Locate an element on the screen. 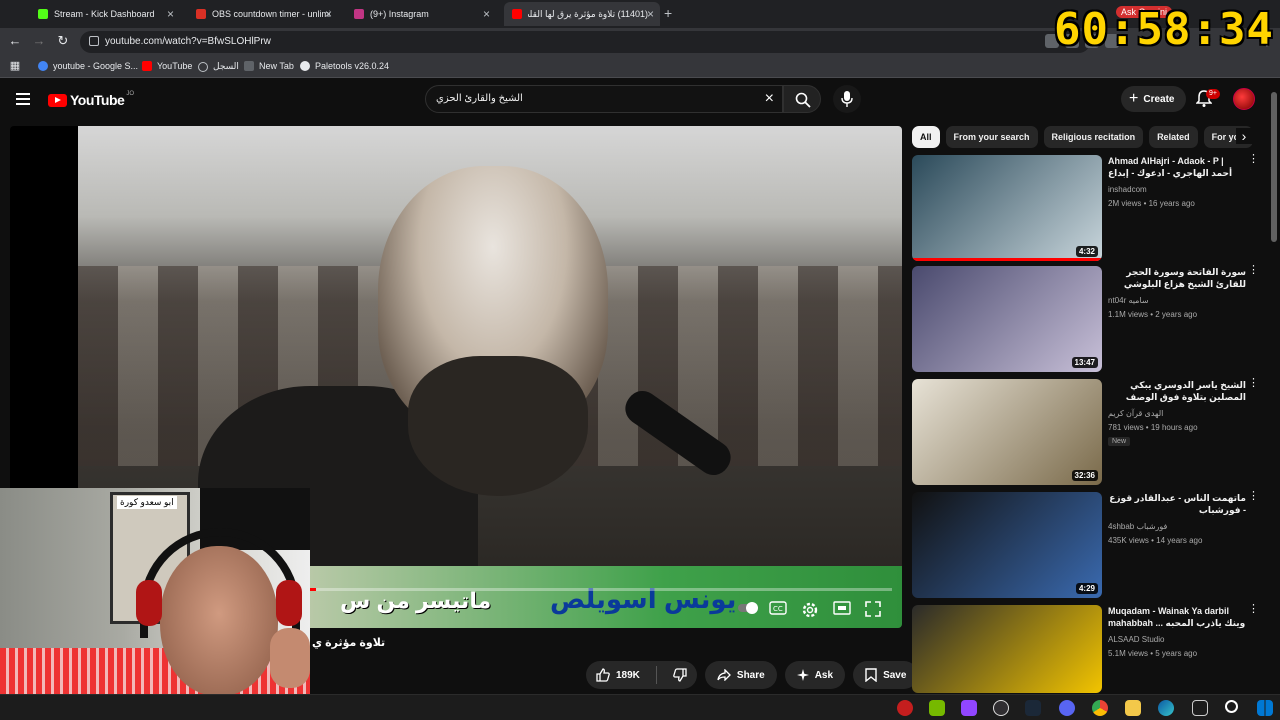  chrome-icon is located at coordinates (1100, 708).